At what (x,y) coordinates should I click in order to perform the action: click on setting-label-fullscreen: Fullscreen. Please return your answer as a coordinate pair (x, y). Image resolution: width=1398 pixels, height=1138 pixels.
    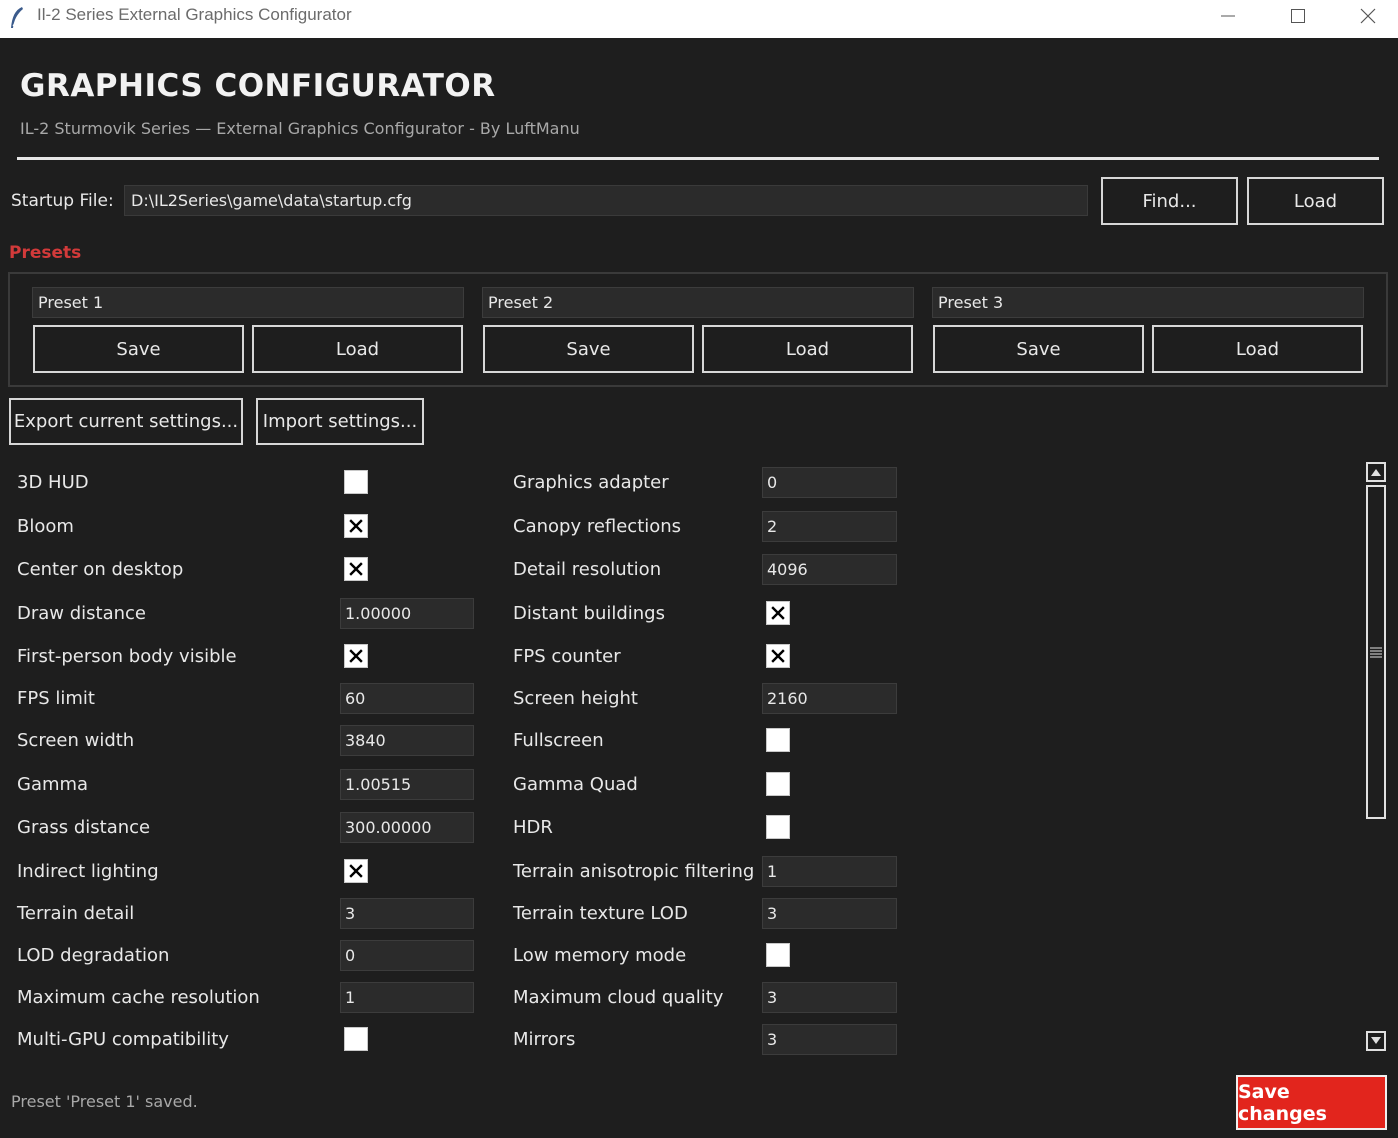
    Looking at the image, I should click on (558, 740).